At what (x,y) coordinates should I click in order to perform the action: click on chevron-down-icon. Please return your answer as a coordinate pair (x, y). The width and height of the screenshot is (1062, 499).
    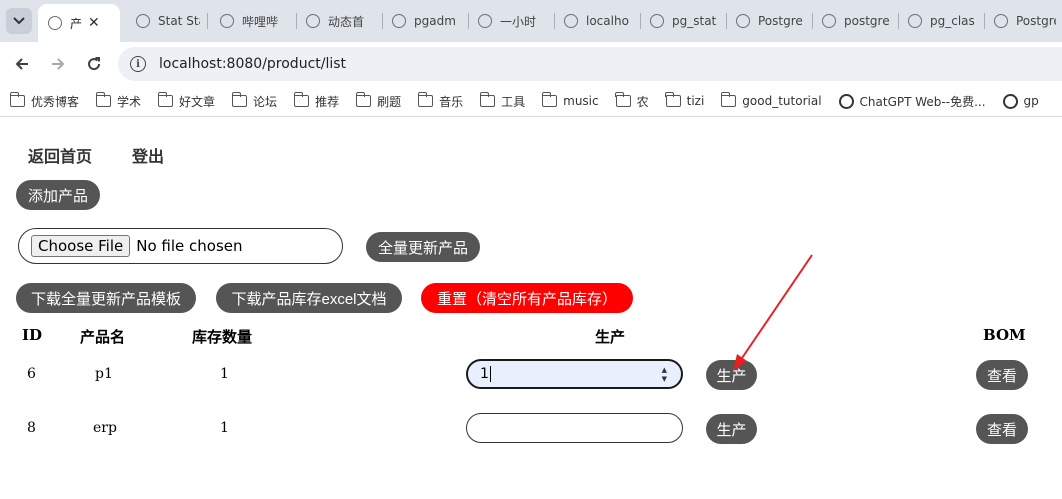
    Looking at the image, I should click on (19, 21).